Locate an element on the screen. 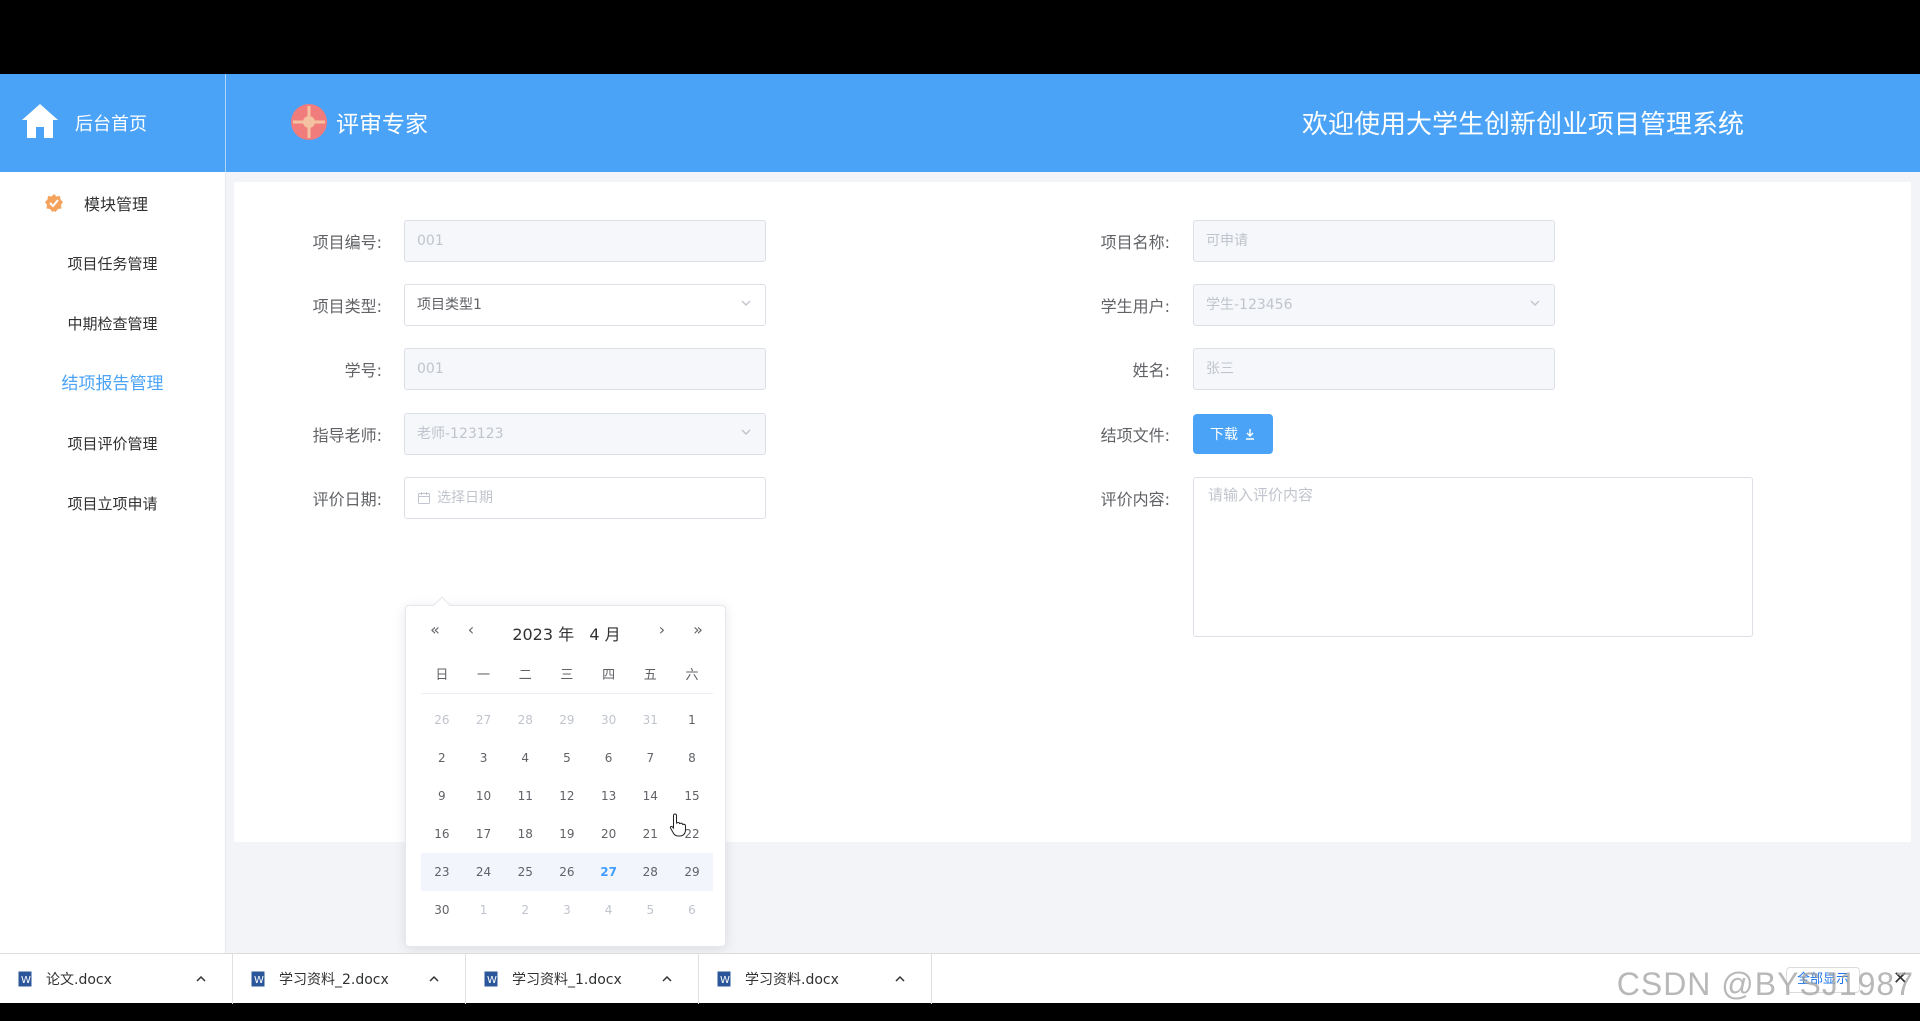 The height and width of the screenshot is (1021, 1920). student-user-select: 学生-123456 is located at coordinates (1374, 305).